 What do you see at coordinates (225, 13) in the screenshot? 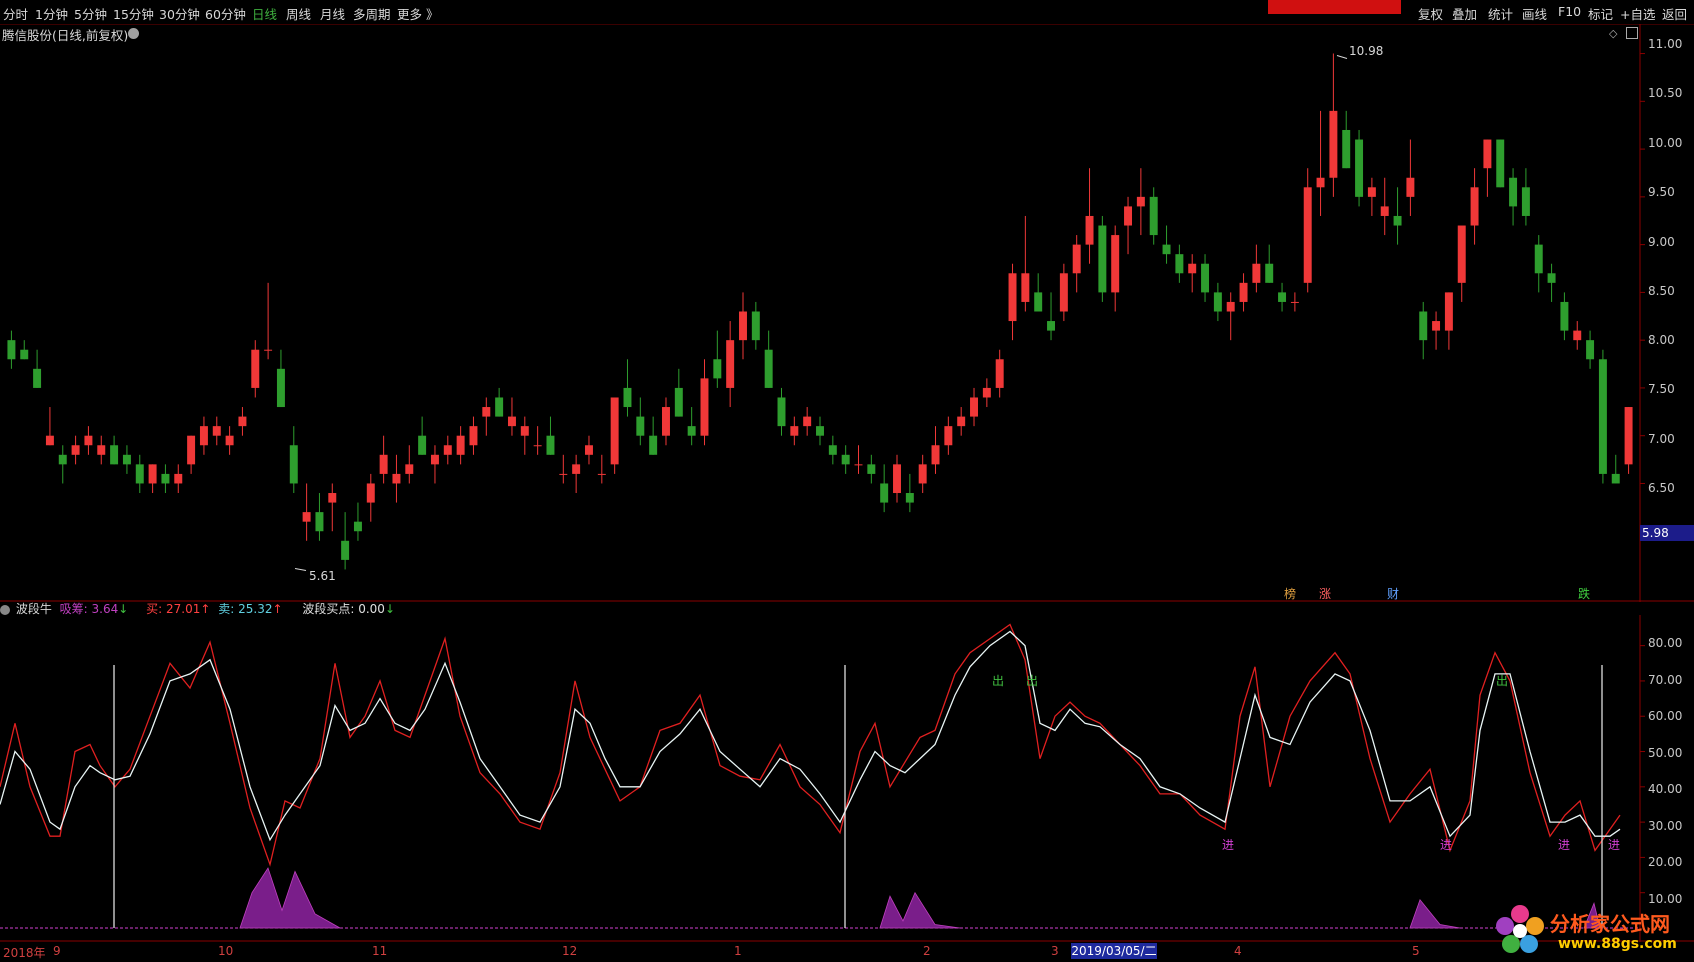
I see `period-tab-60min: 60分钟` at bounding box center [225, 13].